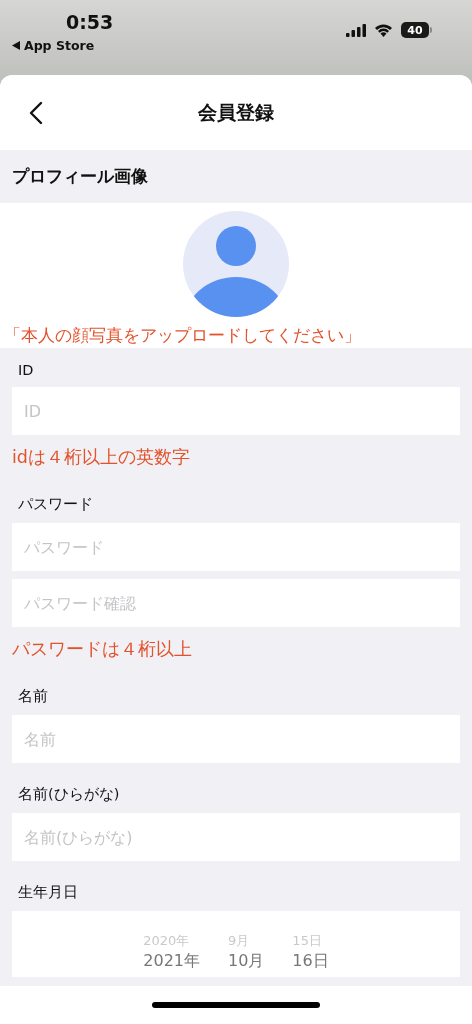  I want to click on avatar-placeholder-icon, so click(236, 264).